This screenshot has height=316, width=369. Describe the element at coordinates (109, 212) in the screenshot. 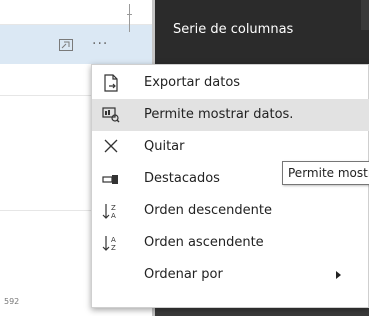

I see `sort-descending-icon: Z A` at that location.